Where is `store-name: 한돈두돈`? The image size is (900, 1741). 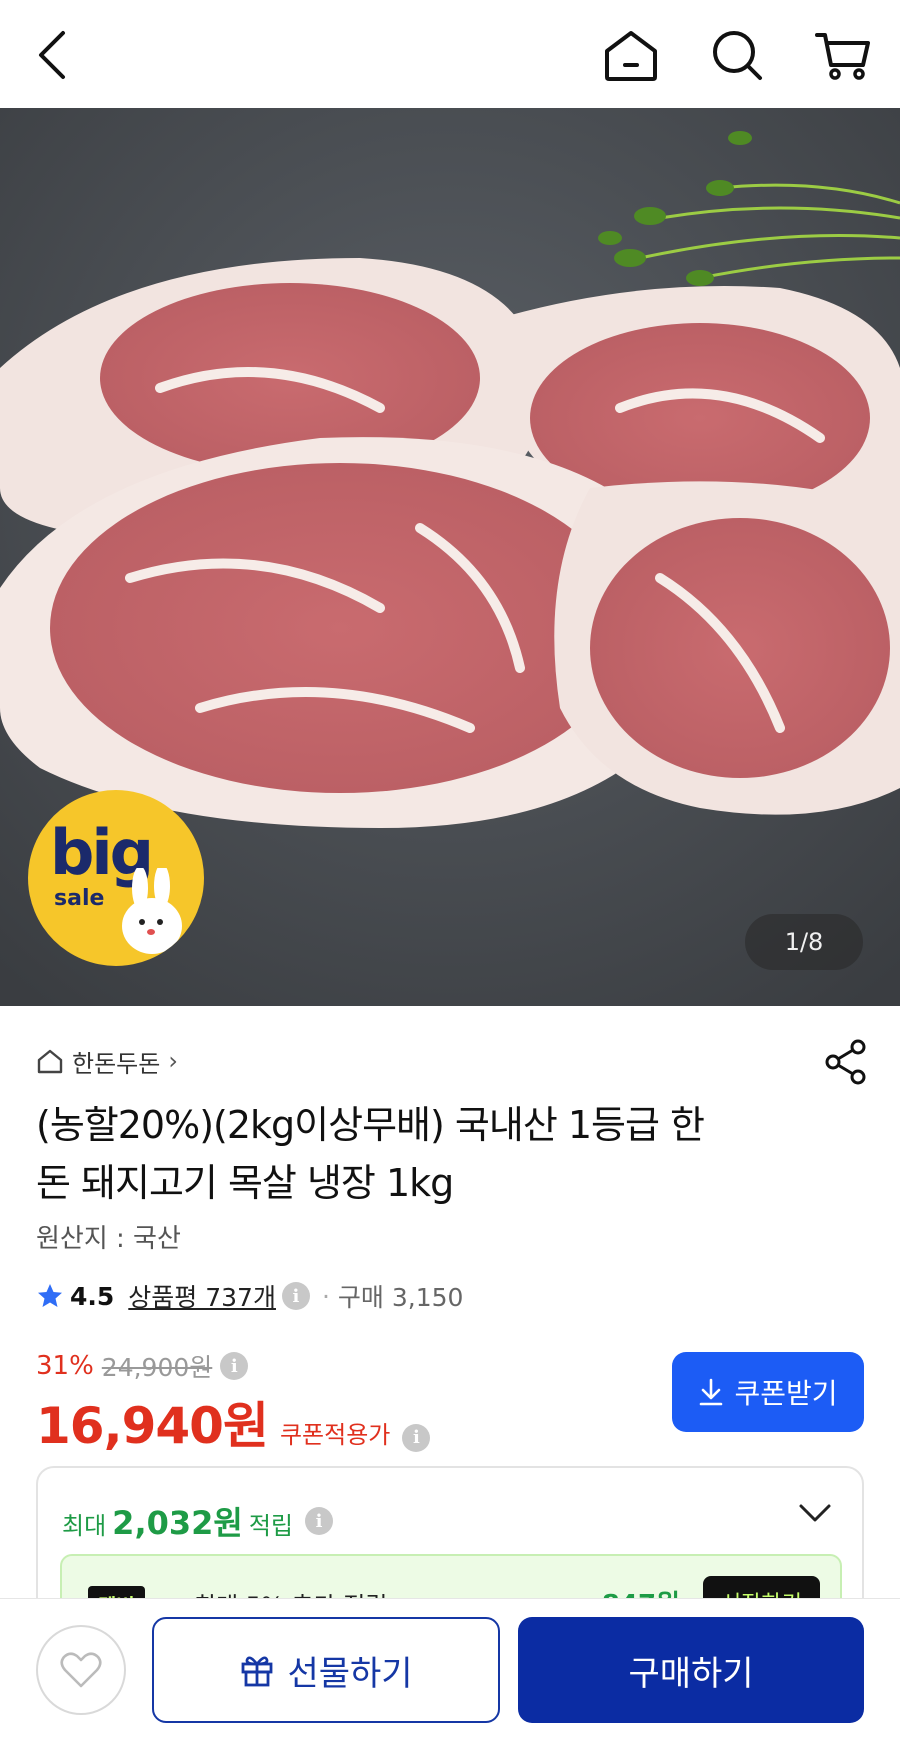 store-name: 한돈두돈 is located at coordinates (116, 1063).